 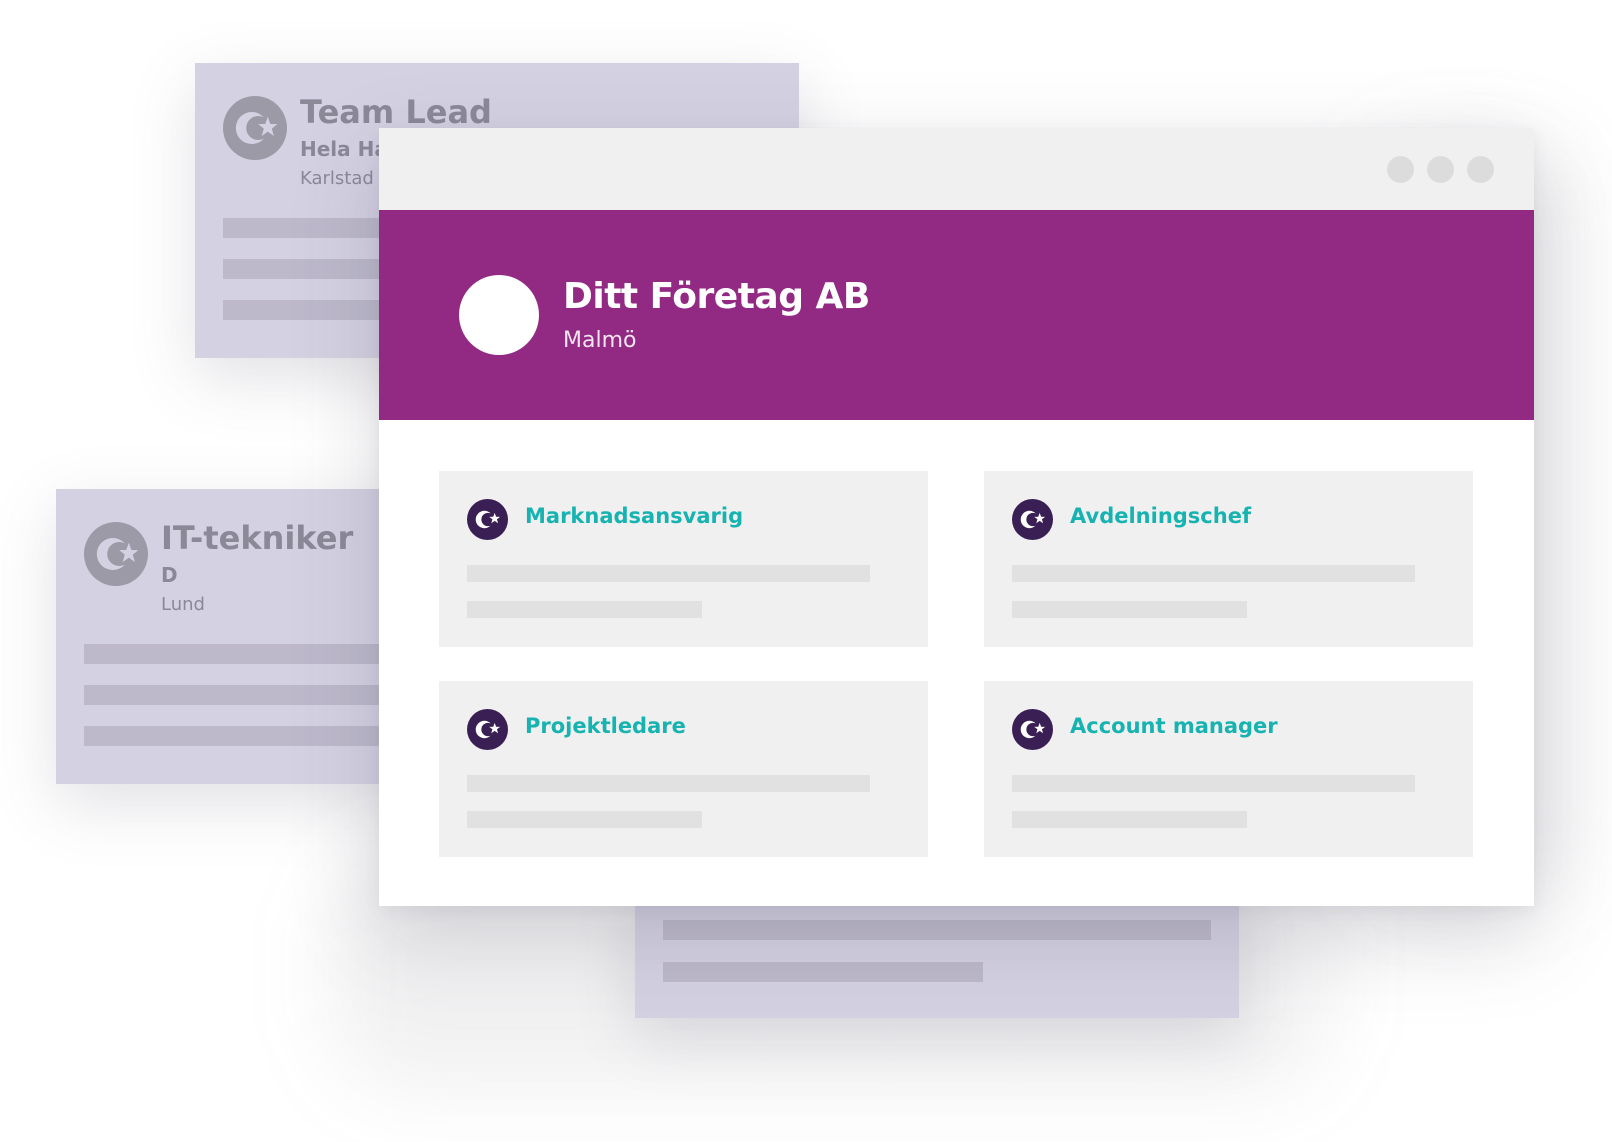 What do you see at coordinates (337, 178) in the screenshot?
I see `background-card-location: Karlstad` at bounding box center [337, 178].